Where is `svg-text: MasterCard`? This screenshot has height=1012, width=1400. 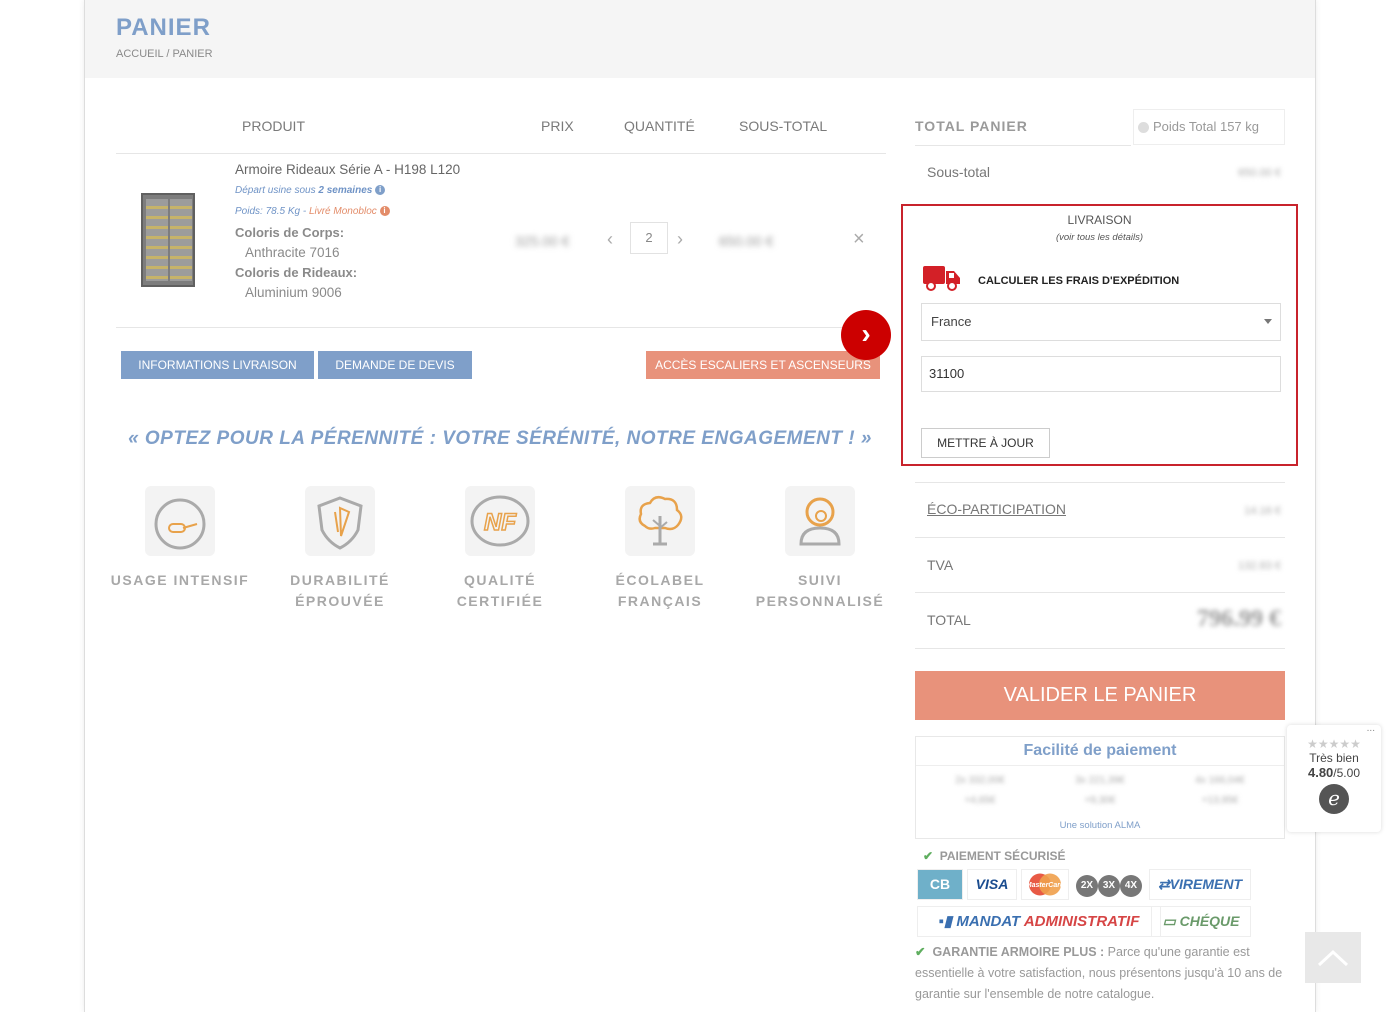 svg-text: MasterCard is located at coordinates (1045, 885).